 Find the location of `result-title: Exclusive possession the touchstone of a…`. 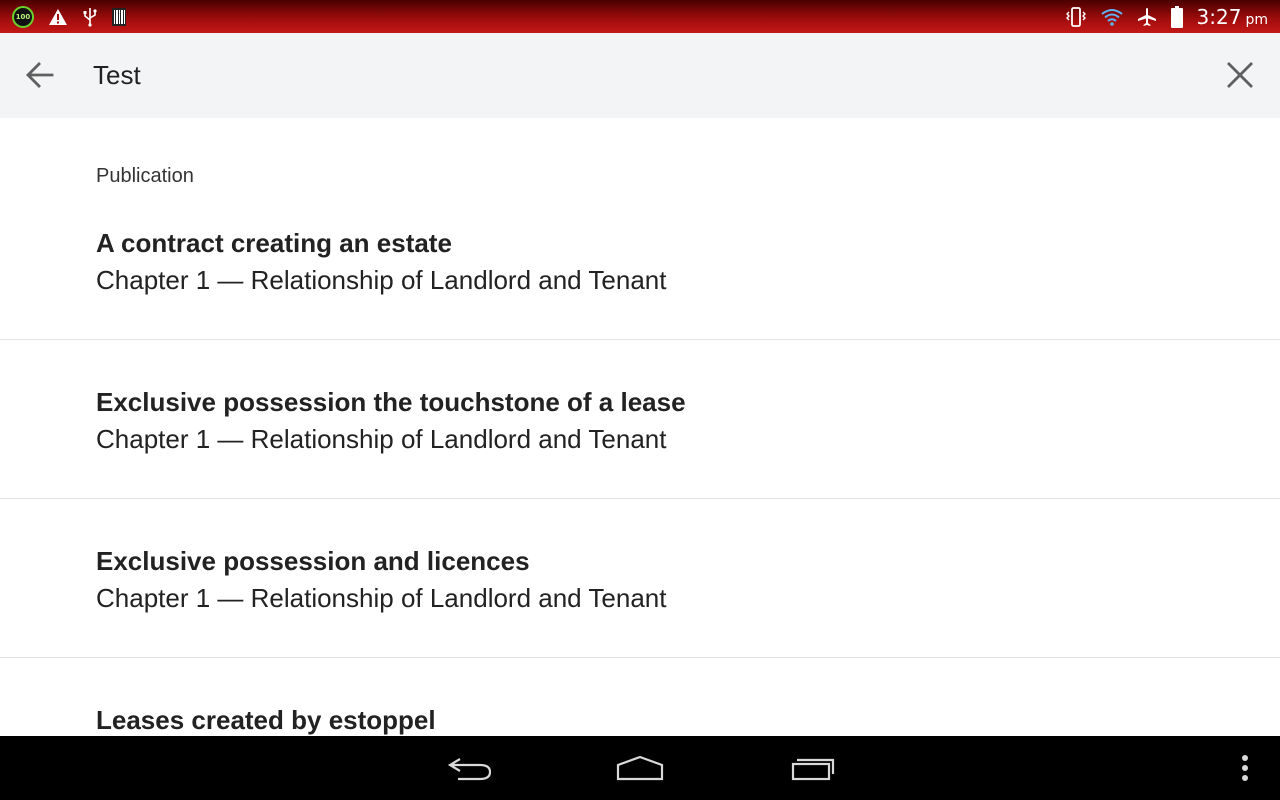

result-title: Exclusive possession the touchstone of a… is located at coordinates (391, 402).